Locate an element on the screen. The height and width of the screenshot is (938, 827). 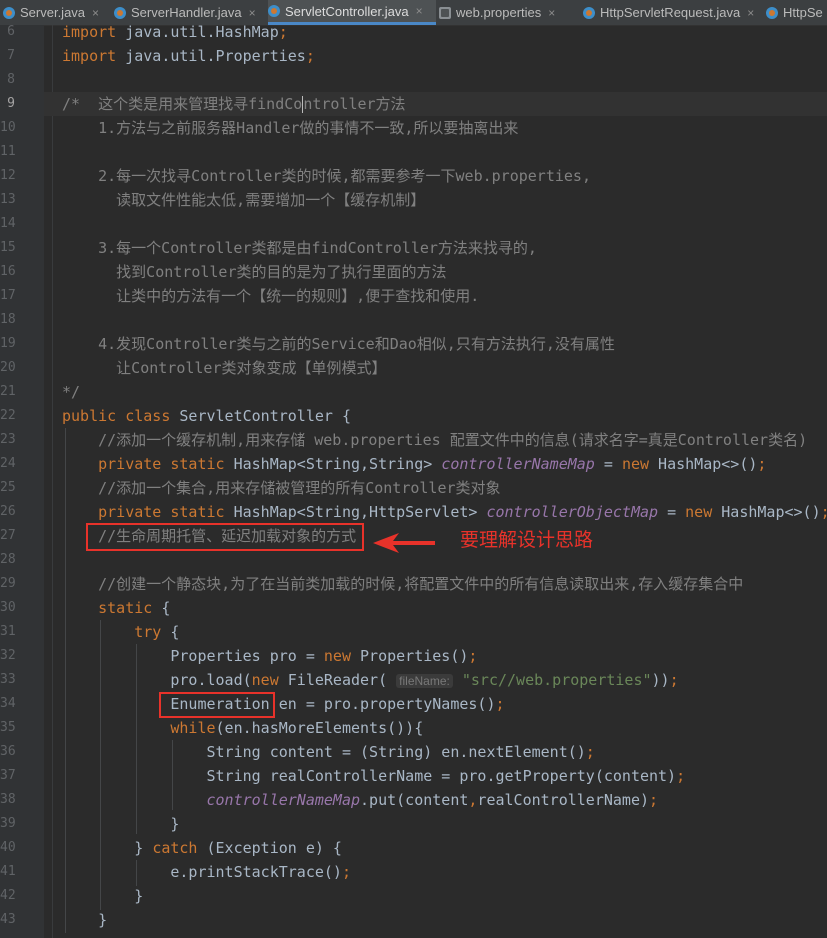
fold-gutter is located at coordinates (52, 481).